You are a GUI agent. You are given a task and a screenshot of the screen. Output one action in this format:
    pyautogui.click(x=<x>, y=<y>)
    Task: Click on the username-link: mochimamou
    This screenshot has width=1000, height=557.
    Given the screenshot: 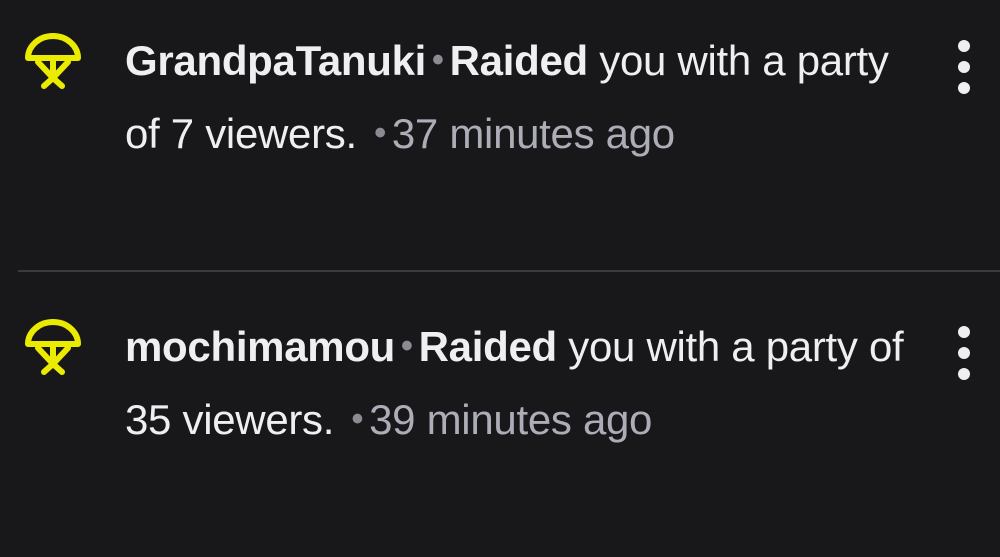 What is the action you would take?
    pyautogui.click(x=260, y=346)
    